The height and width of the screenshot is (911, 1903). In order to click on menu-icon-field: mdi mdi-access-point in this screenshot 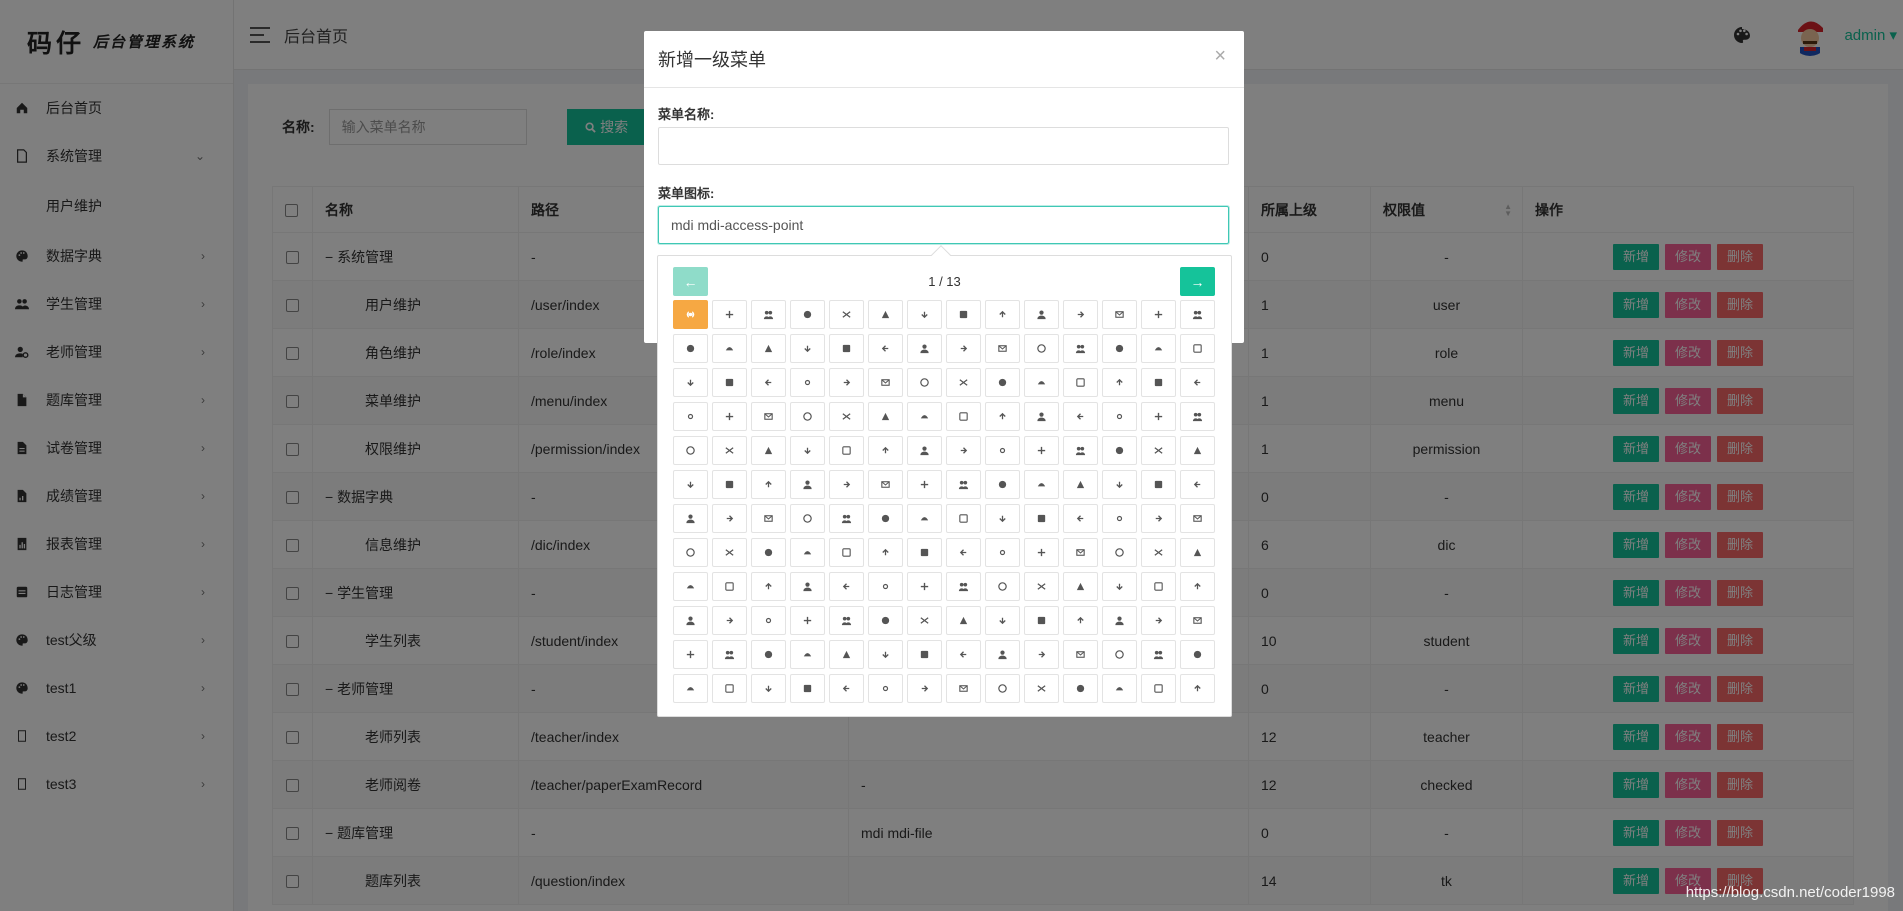, I will do `click(943, 225)`.